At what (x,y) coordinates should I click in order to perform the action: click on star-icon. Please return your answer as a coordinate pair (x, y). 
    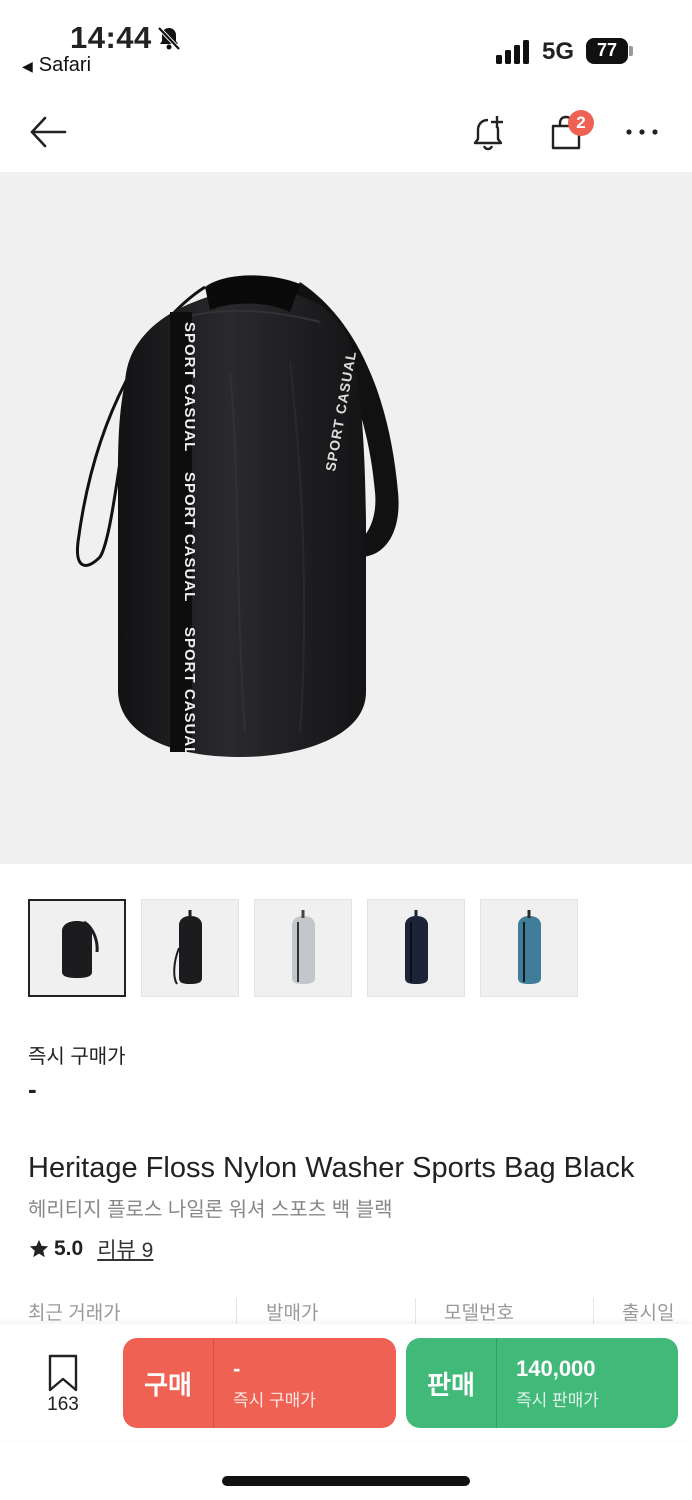
    Looking at the image, I should click on (39, 1248).